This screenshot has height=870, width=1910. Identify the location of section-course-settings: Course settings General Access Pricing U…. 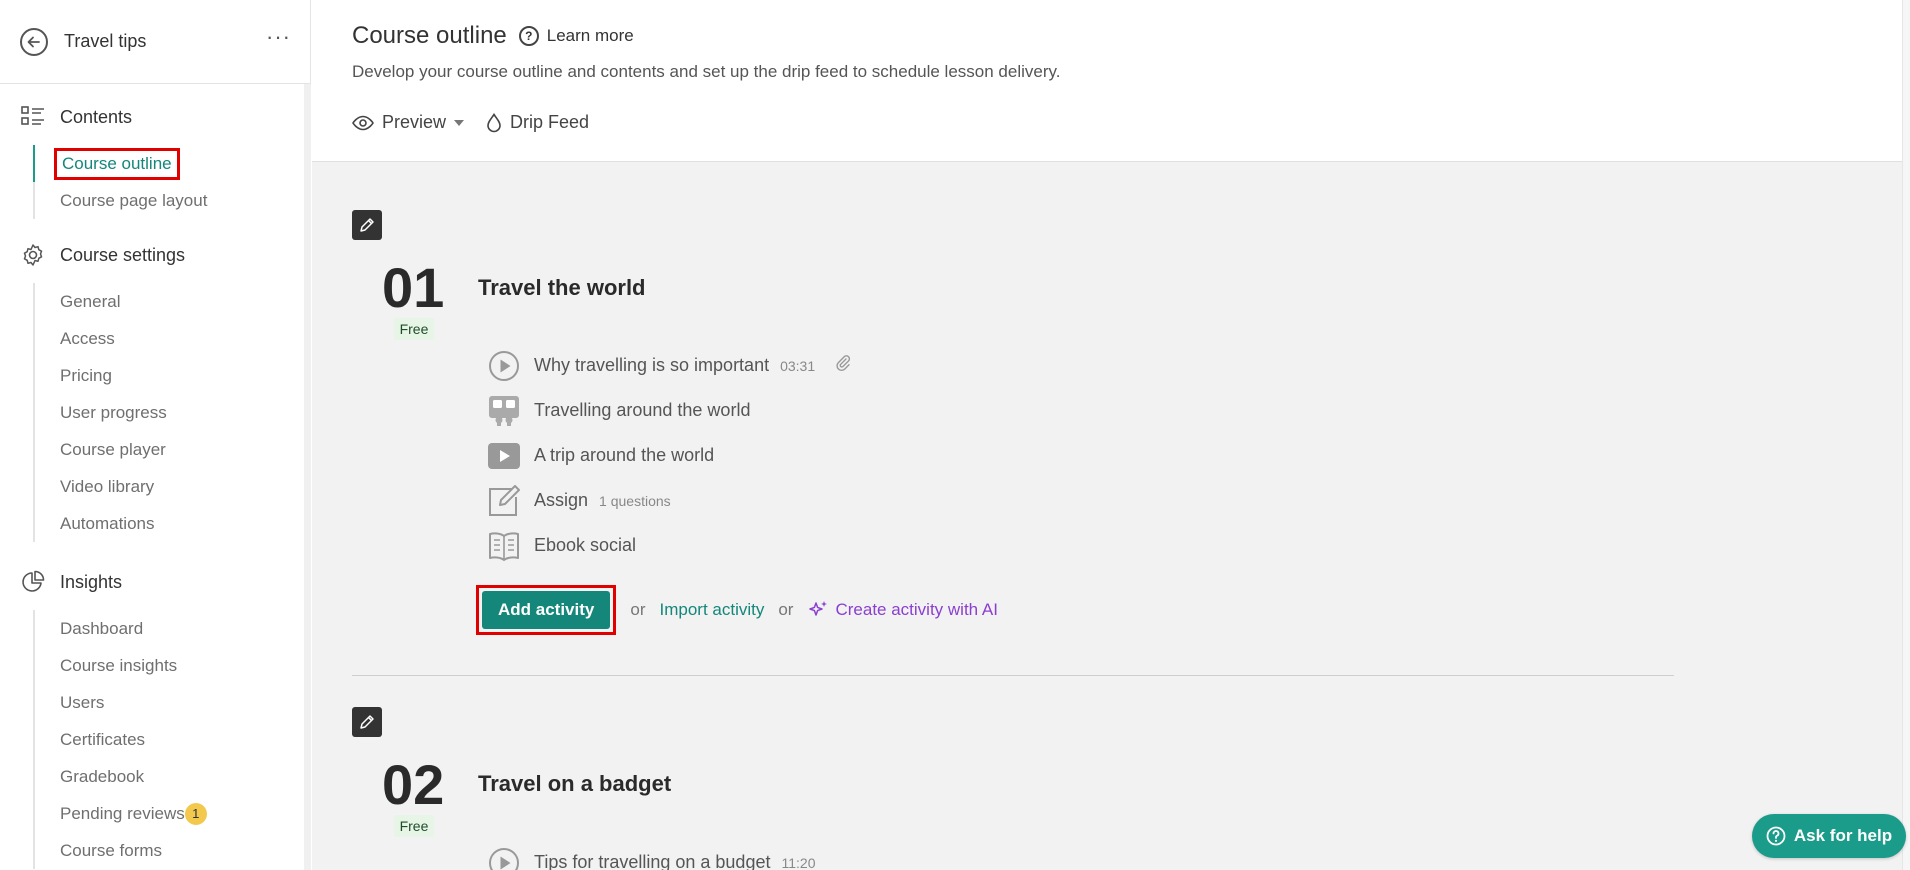
(155, 384).